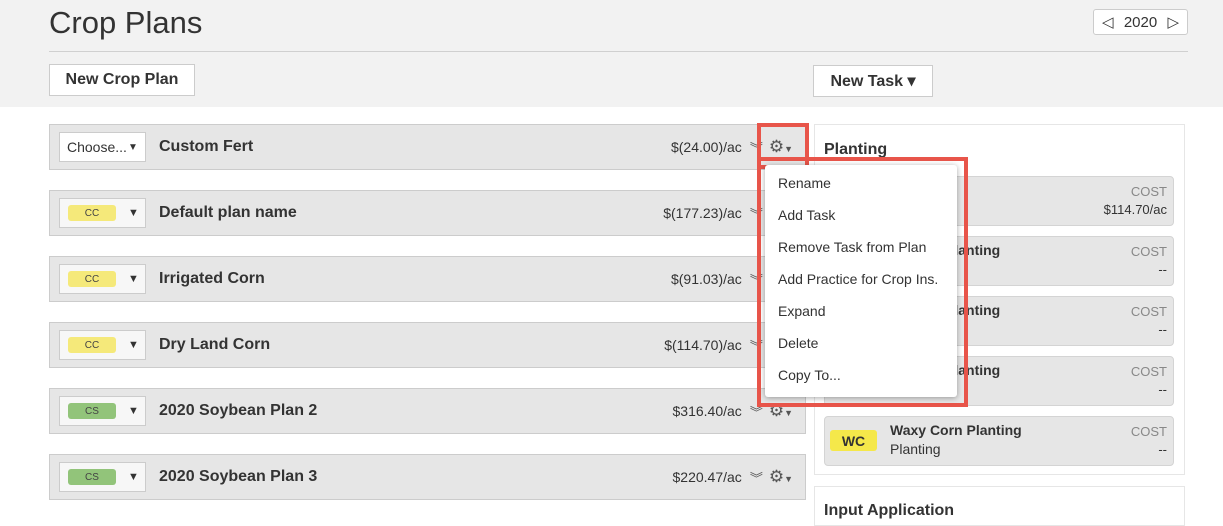 This screenshot has width=1223, height=526. Describe the element at coordinates (122, 80) in the screenshot. I see `new-crop-plan-button: New Crop Plan` at that location.